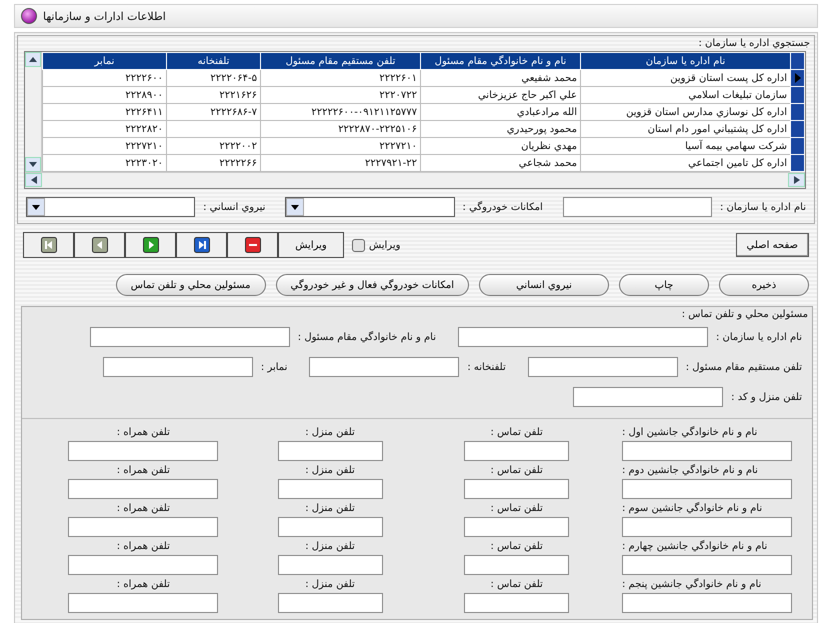 Image resolution: width=824 pixels, height=623 pixels. What do you see at coordinates (744, 315) in the screenshot?
I see `group-title: مسئولين محلي و تلفن تماس :` at bounding box center [744, 315].